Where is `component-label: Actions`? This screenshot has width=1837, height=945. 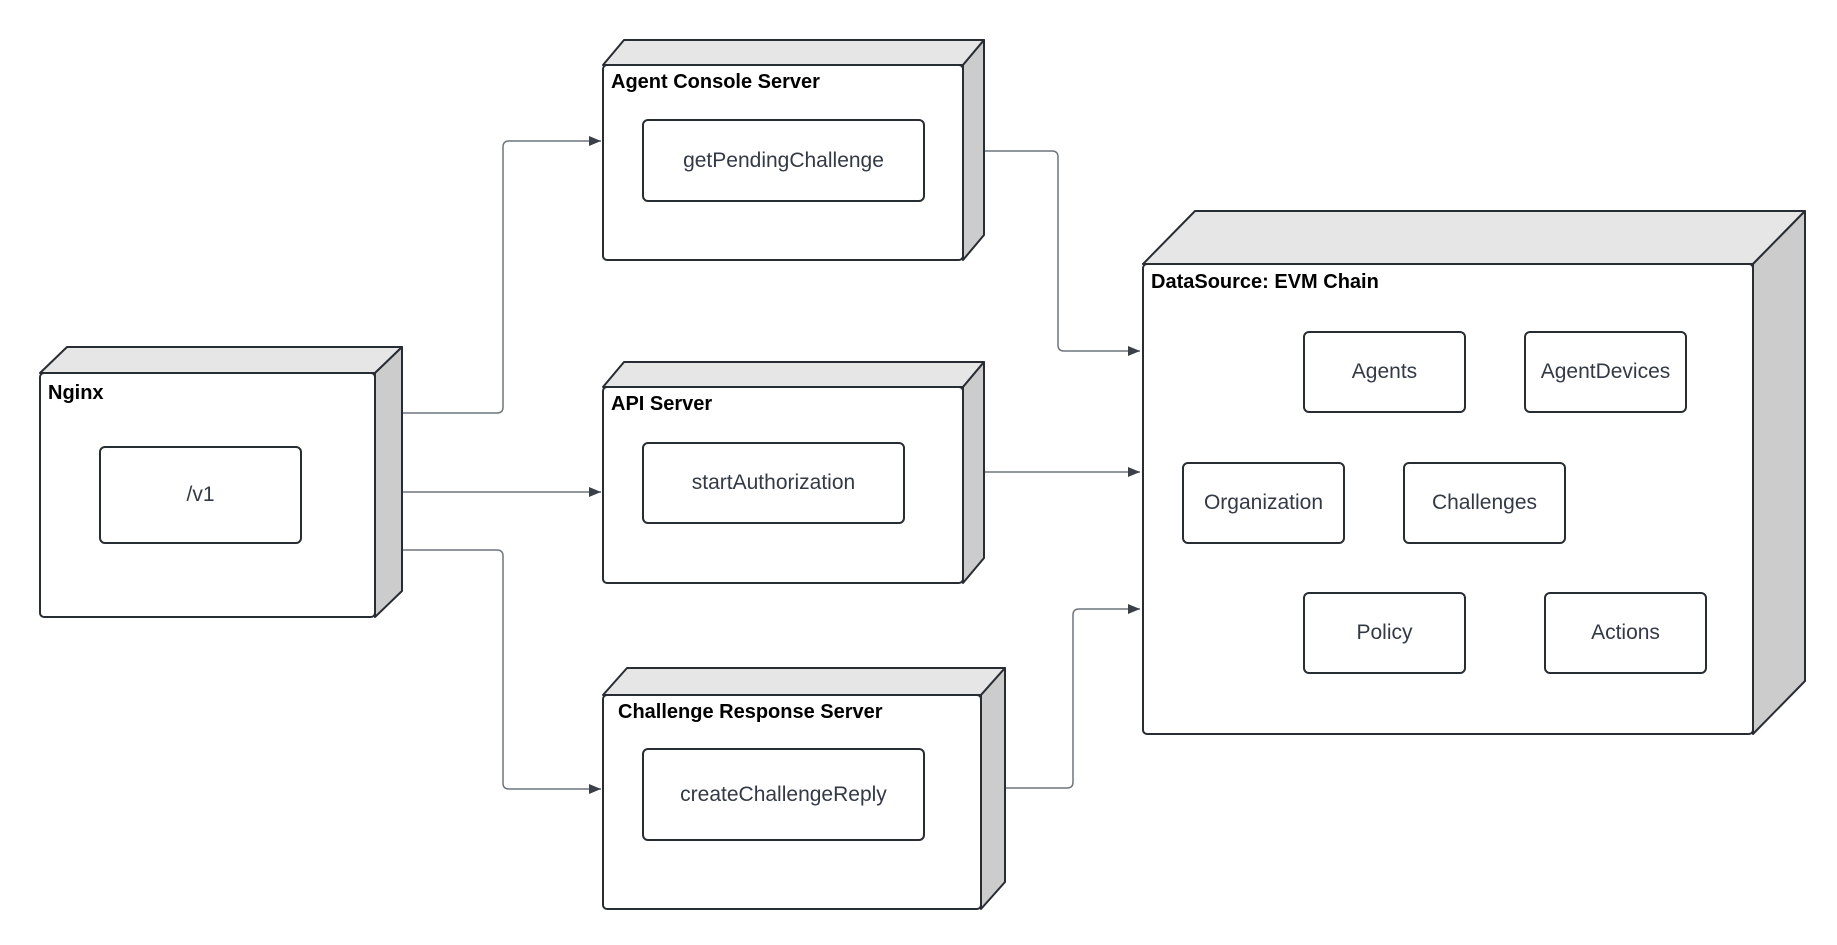
component-label: Actions is located at coordinates (1625, 632).